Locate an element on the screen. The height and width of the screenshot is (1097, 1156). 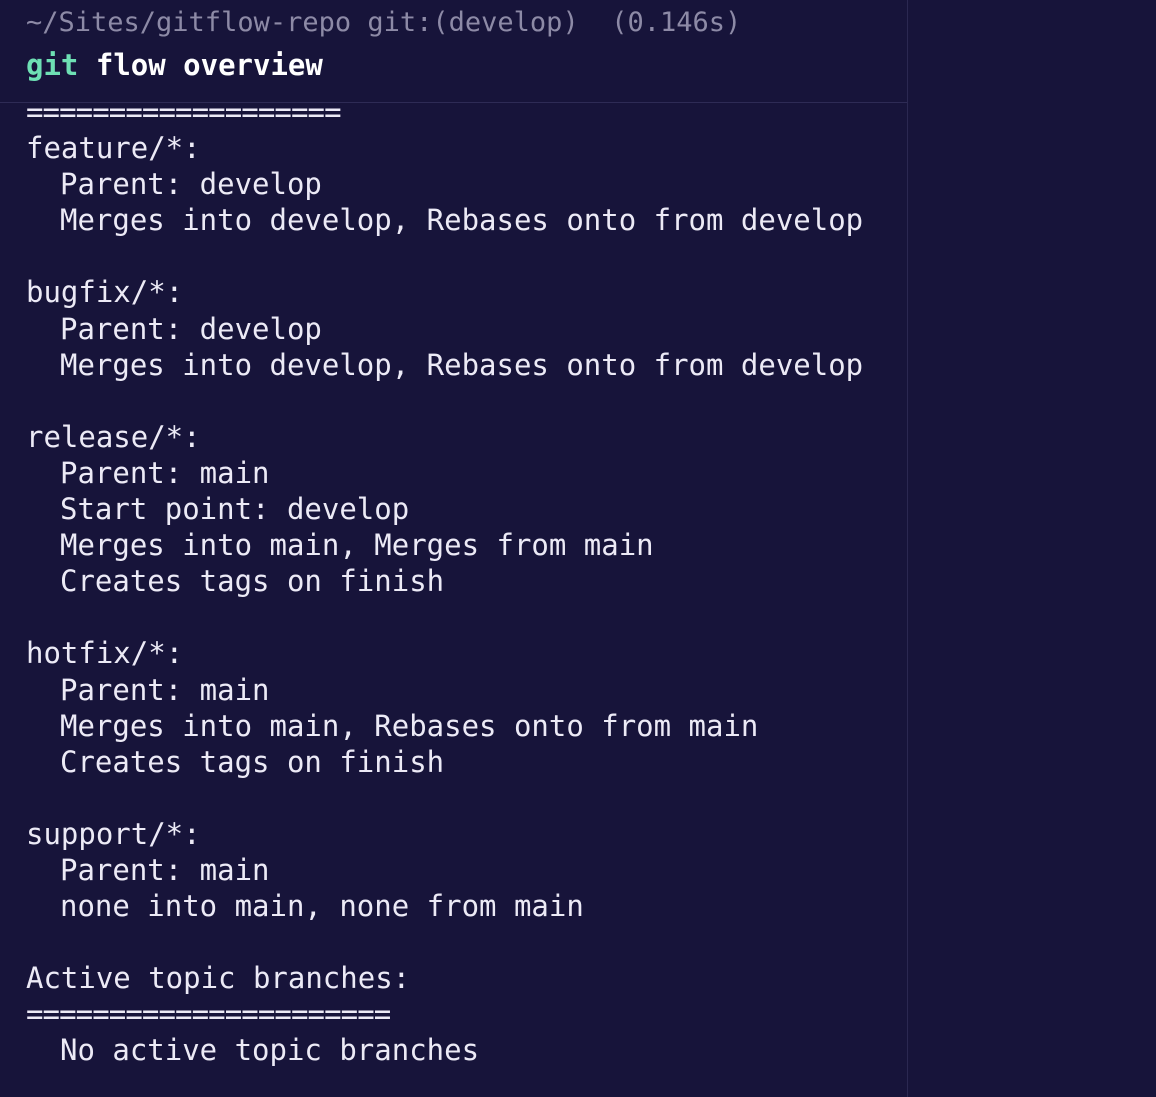
output-top-rule: =================== is located at coordinates (184, 112).